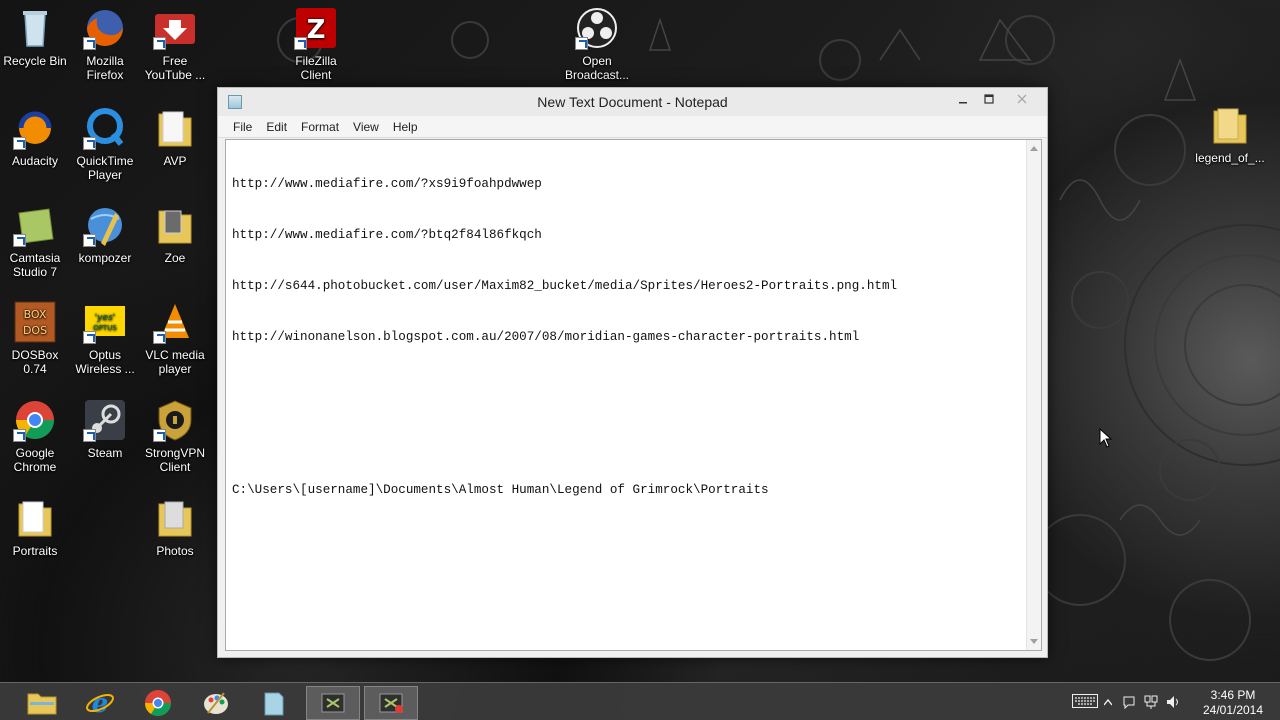 The height and width of the screenshot is (720, 1280). I want to click on file-explorer-icon, so click(42, 704).